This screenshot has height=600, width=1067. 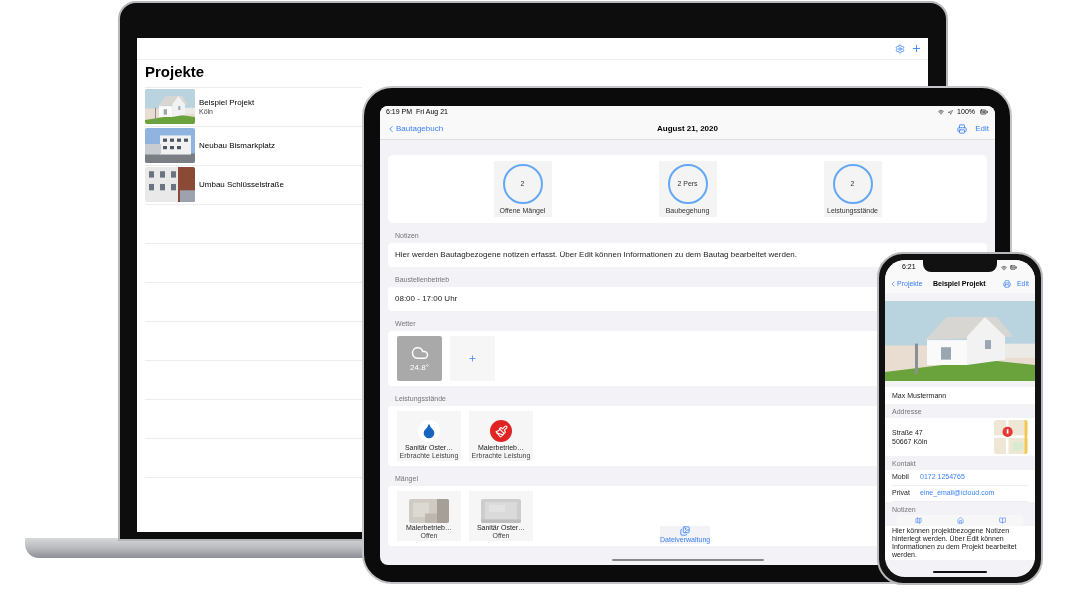 What do you see at coordinates (918, 520) in the screenshot?
I see `map-icon` at bounding box center [918, 520].